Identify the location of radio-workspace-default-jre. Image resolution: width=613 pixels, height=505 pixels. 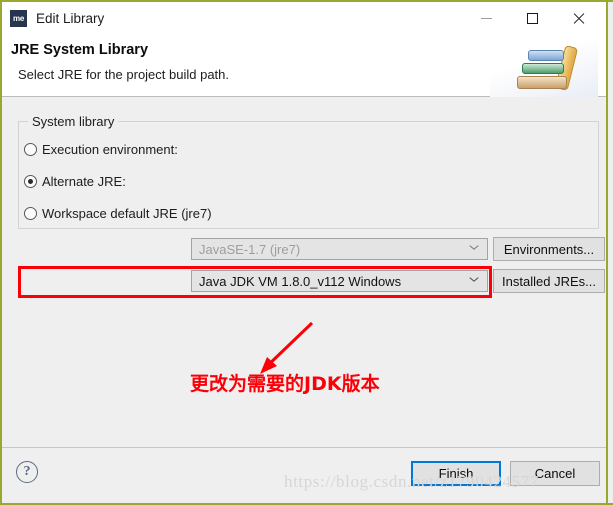
(30, 213).